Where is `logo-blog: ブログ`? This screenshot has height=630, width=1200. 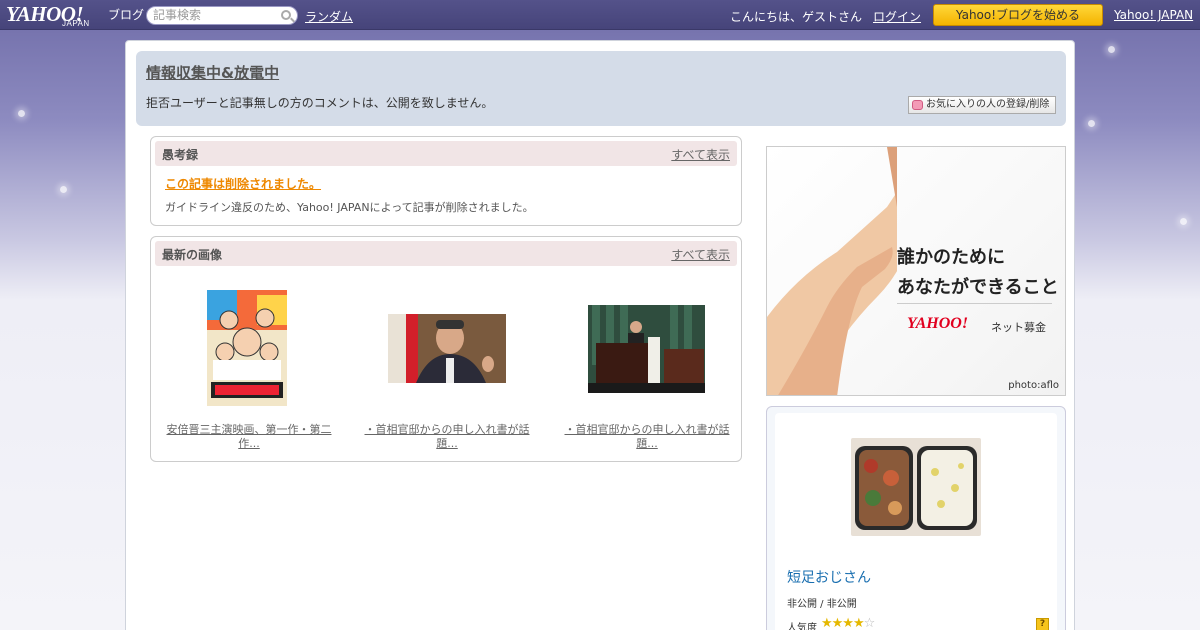 logo-blog: ブログ is located at coordinates (126, 15).